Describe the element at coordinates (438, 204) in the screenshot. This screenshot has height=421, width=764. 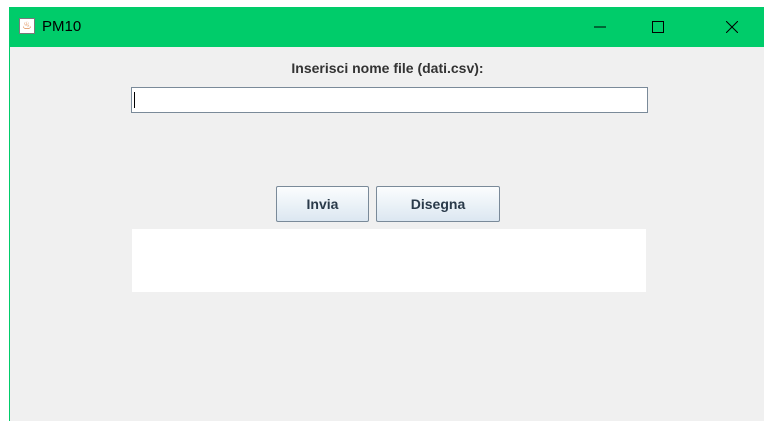
I see `draw-button: Disegna` at that location.